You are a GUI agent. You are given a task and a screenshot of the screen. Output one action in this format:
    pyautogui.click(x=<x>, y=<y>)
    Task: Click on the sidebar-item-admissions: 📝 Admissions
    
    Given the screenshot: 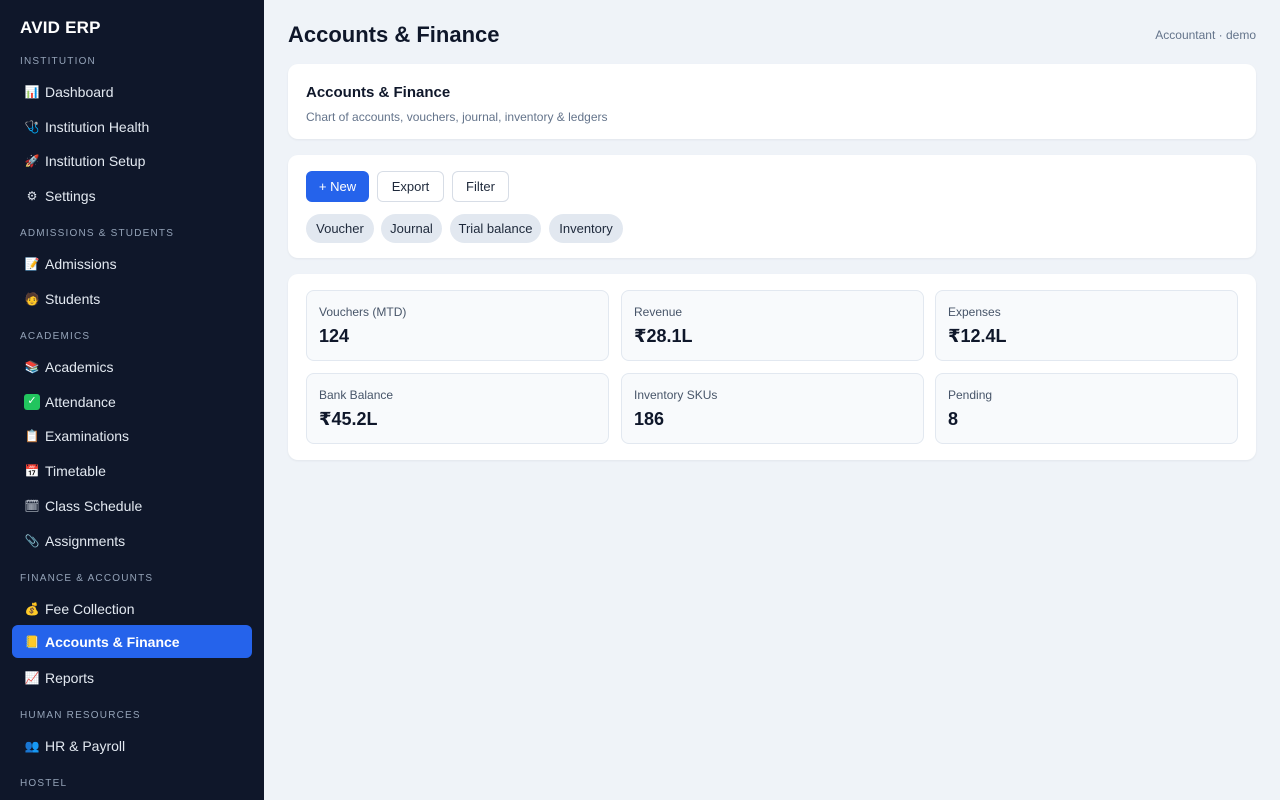 What is the action you would take?
    pyautogui.click(x=132, y=263)
    